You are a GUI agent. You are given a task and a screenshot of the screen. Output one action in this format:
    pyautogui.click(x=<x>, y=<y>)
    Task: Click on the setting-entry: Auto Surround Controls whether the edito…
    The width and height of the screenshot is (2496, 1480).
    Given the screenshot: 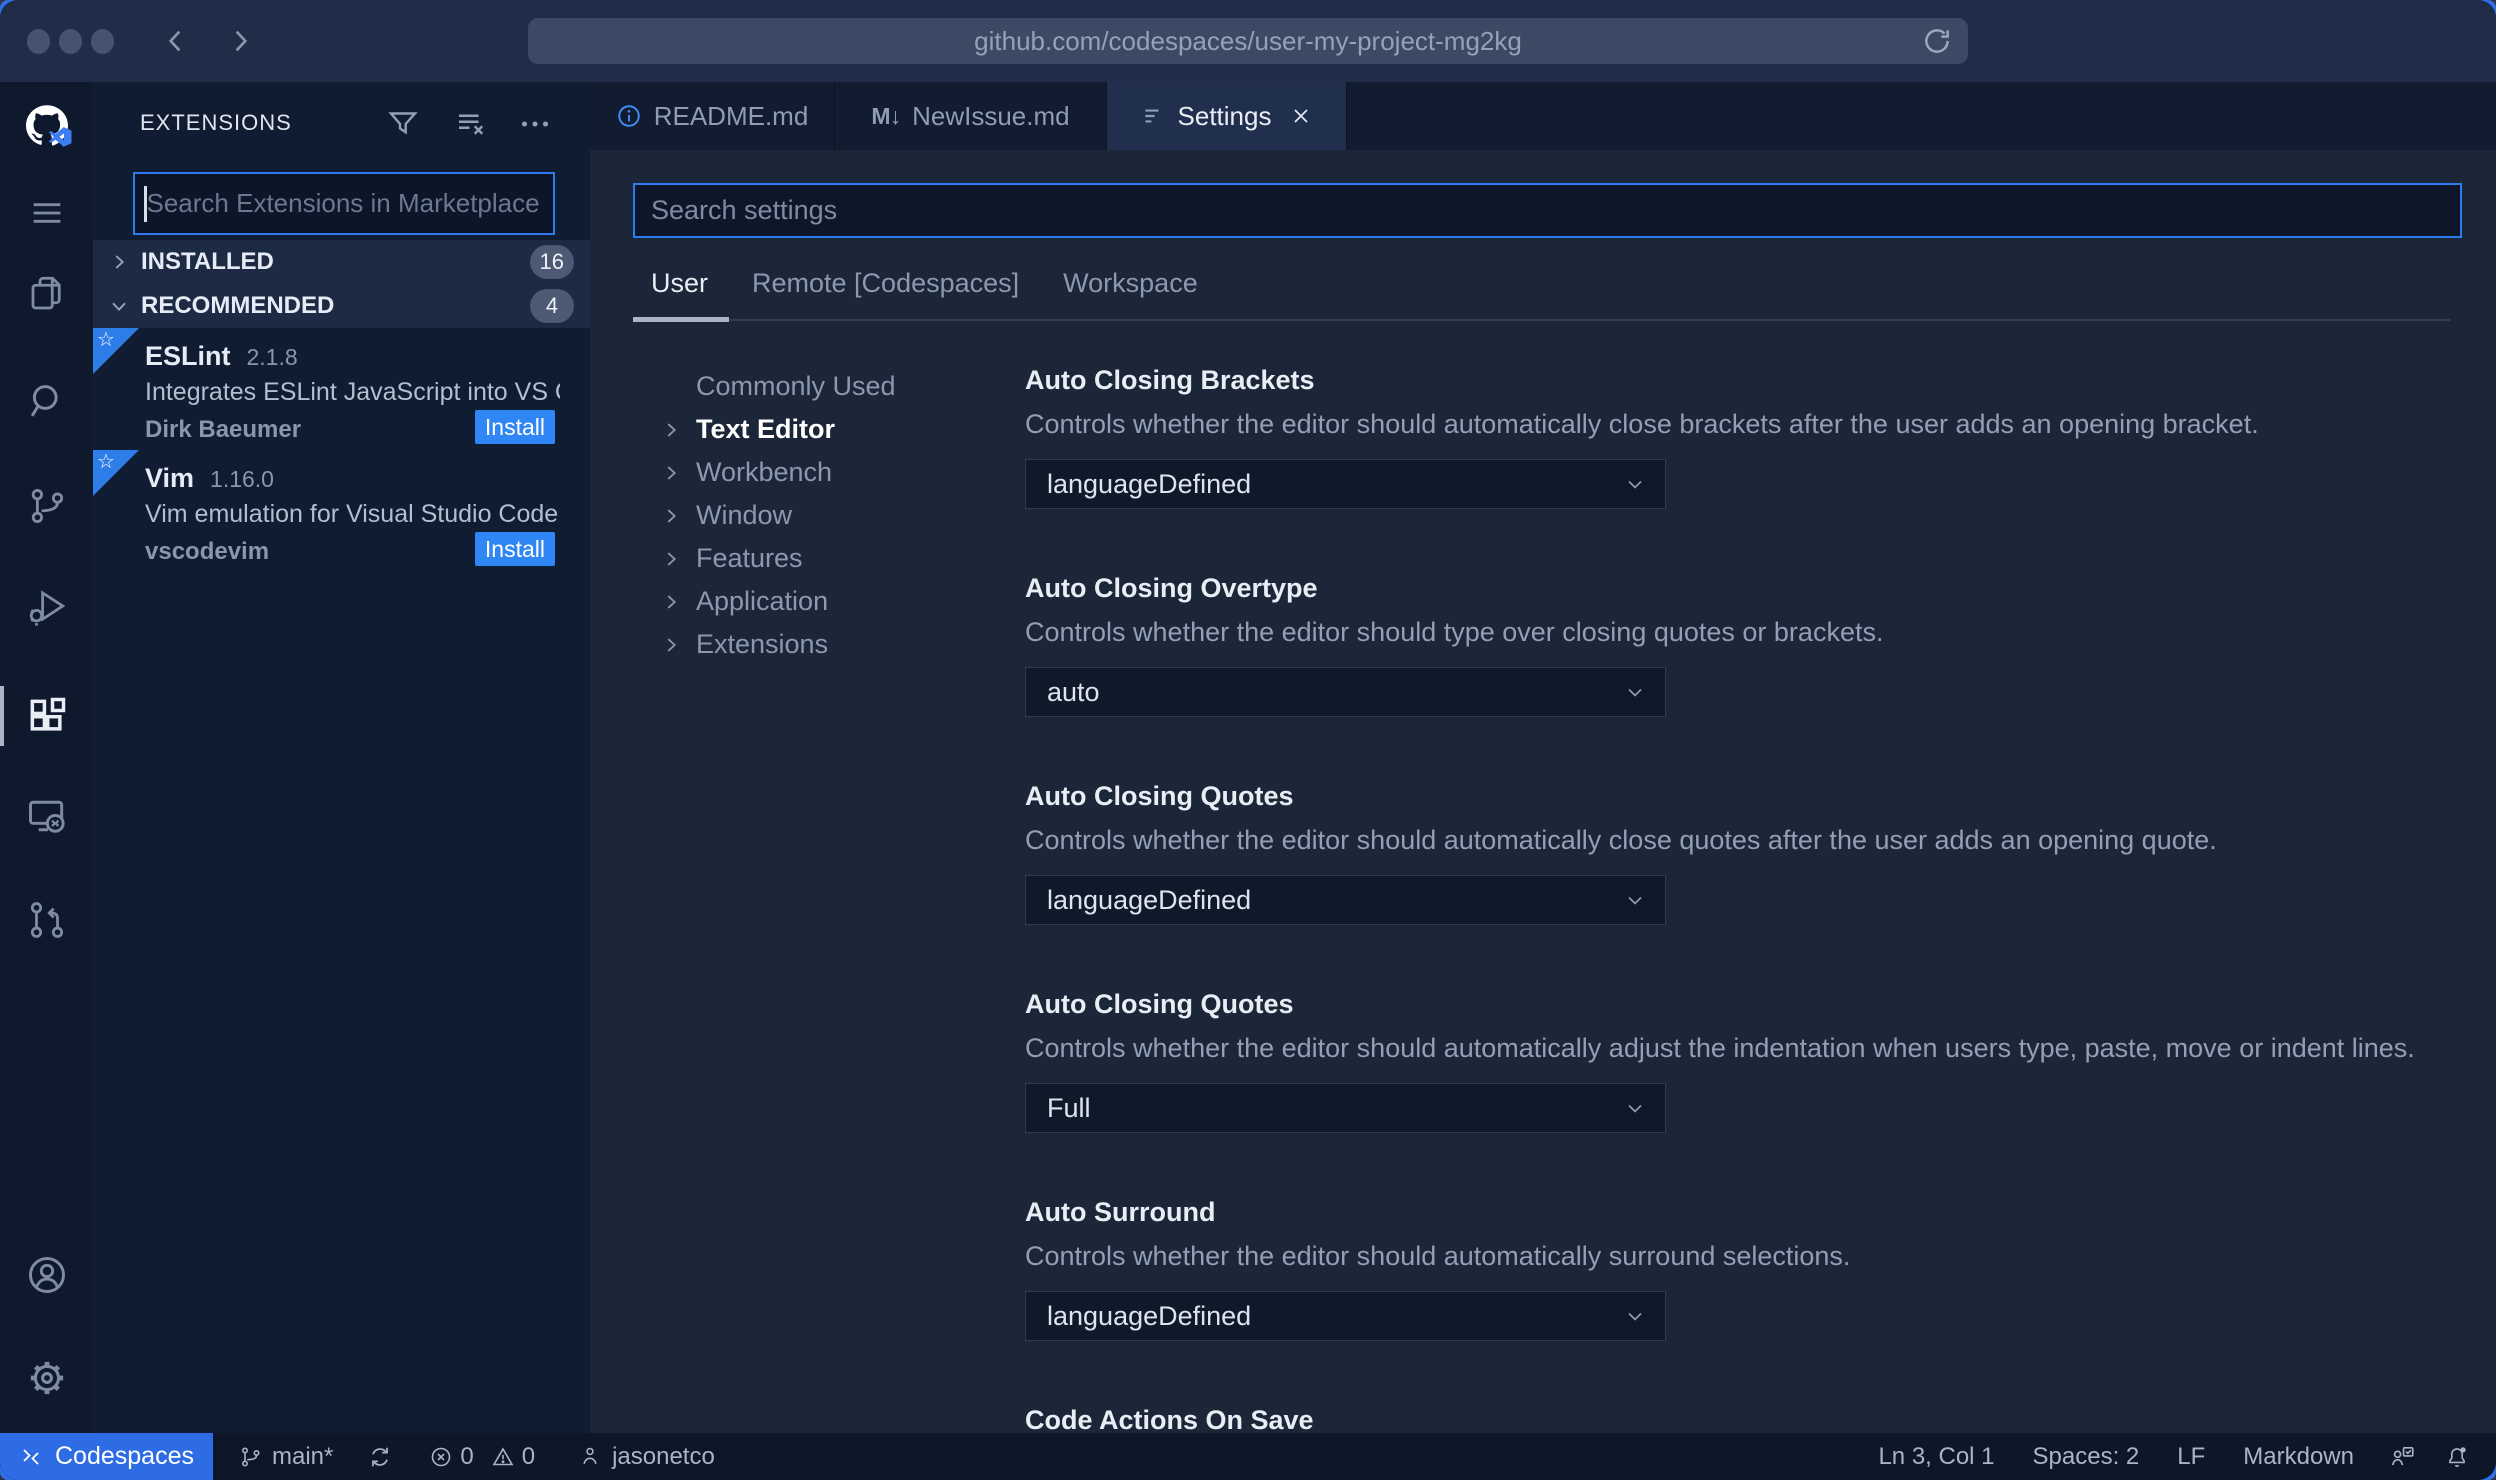 What is the action you would take?
    pyautogui.click(x=1745, y=1267)
    